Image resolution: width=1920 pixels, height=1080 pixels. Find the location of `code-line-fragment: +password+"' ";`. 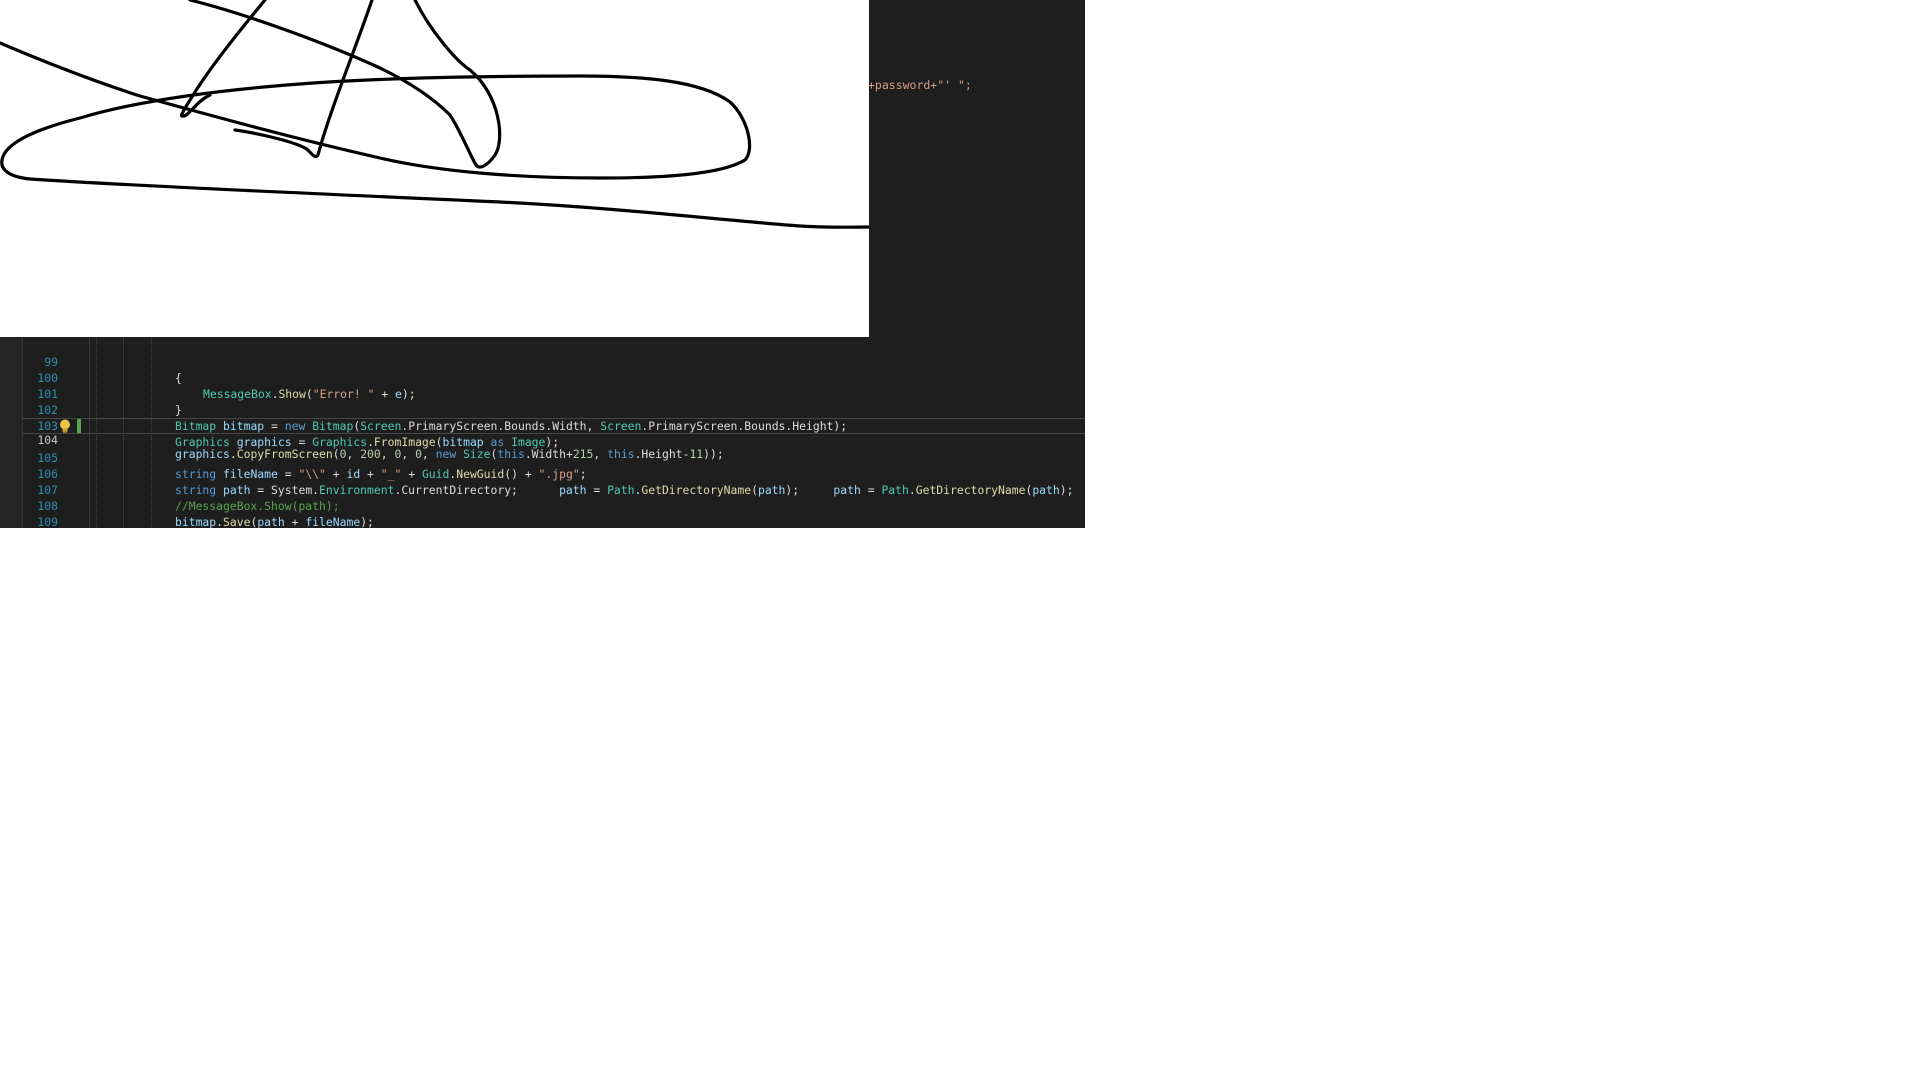

code-line-fragment: +password+"' "; is located at coordinates (920, 85).